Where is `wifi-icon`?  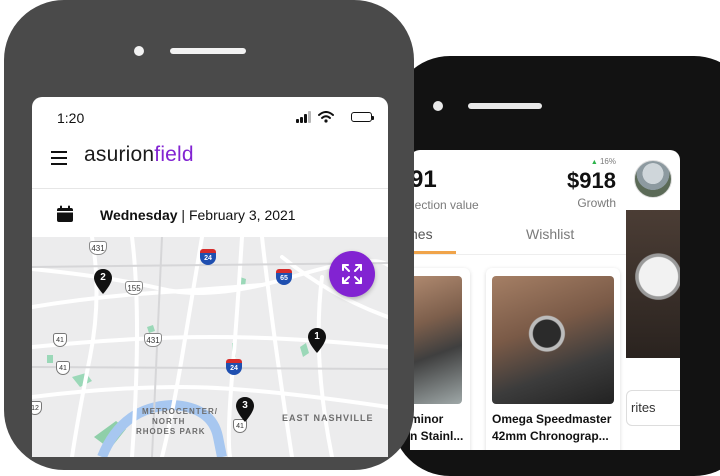 wifi-icon is located at coordinates (326, 117).